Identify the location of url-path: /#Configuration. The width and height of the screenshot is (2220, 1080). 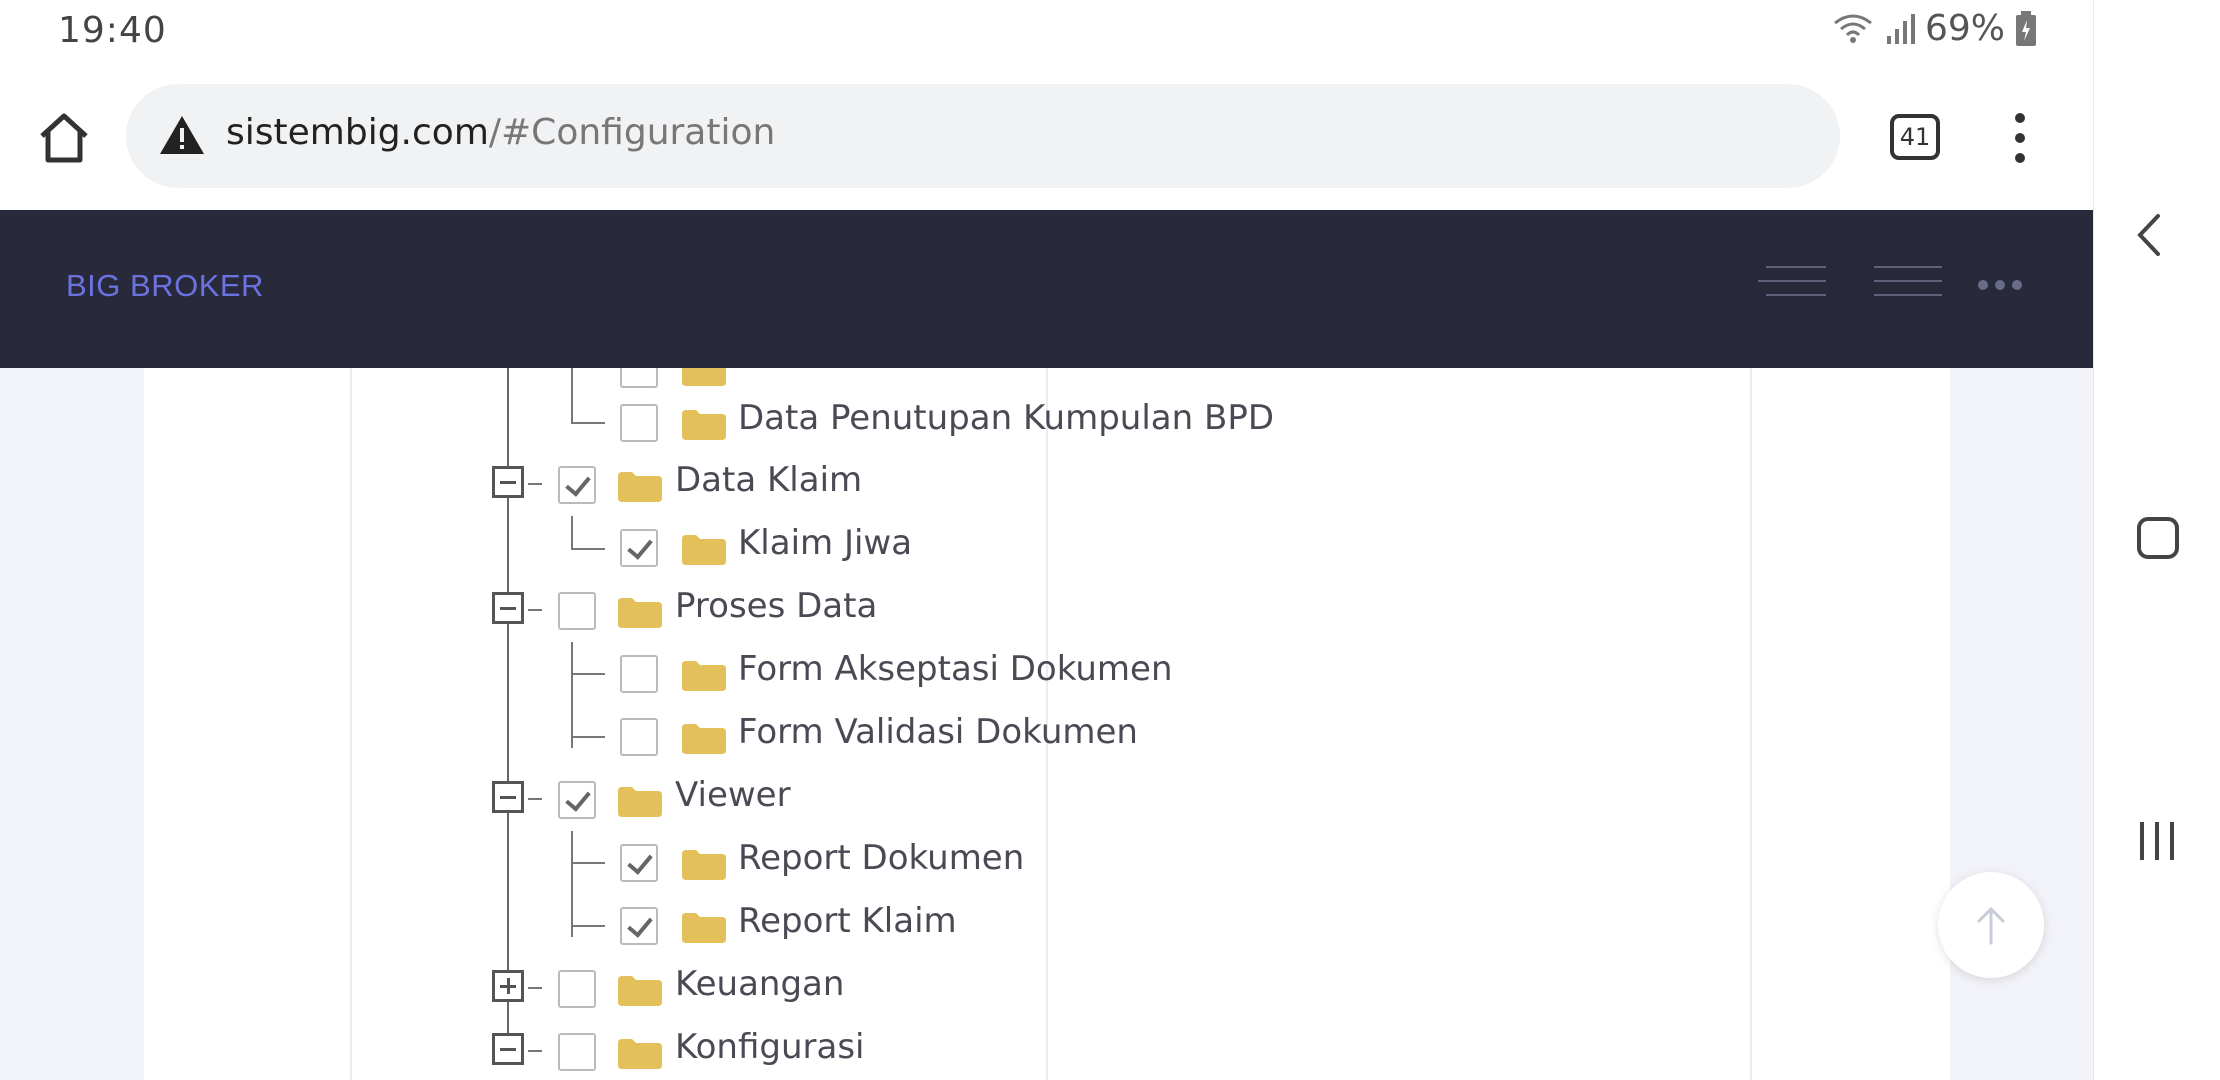
(632, 132).